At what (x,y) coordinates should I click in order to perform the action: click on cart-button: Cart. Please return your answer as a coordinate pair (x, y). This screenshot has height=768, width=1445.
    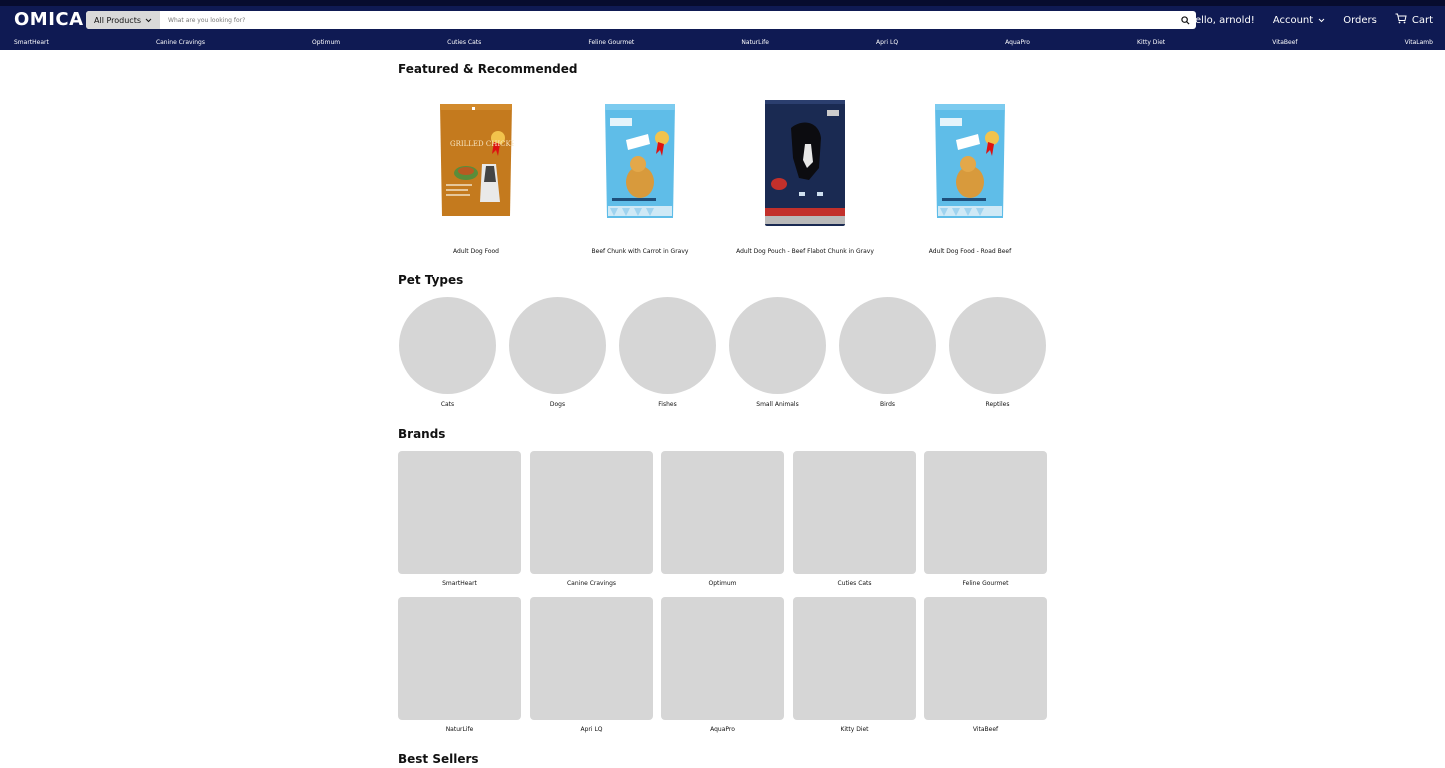
    Looking at the image, I should click on (1414, 20).